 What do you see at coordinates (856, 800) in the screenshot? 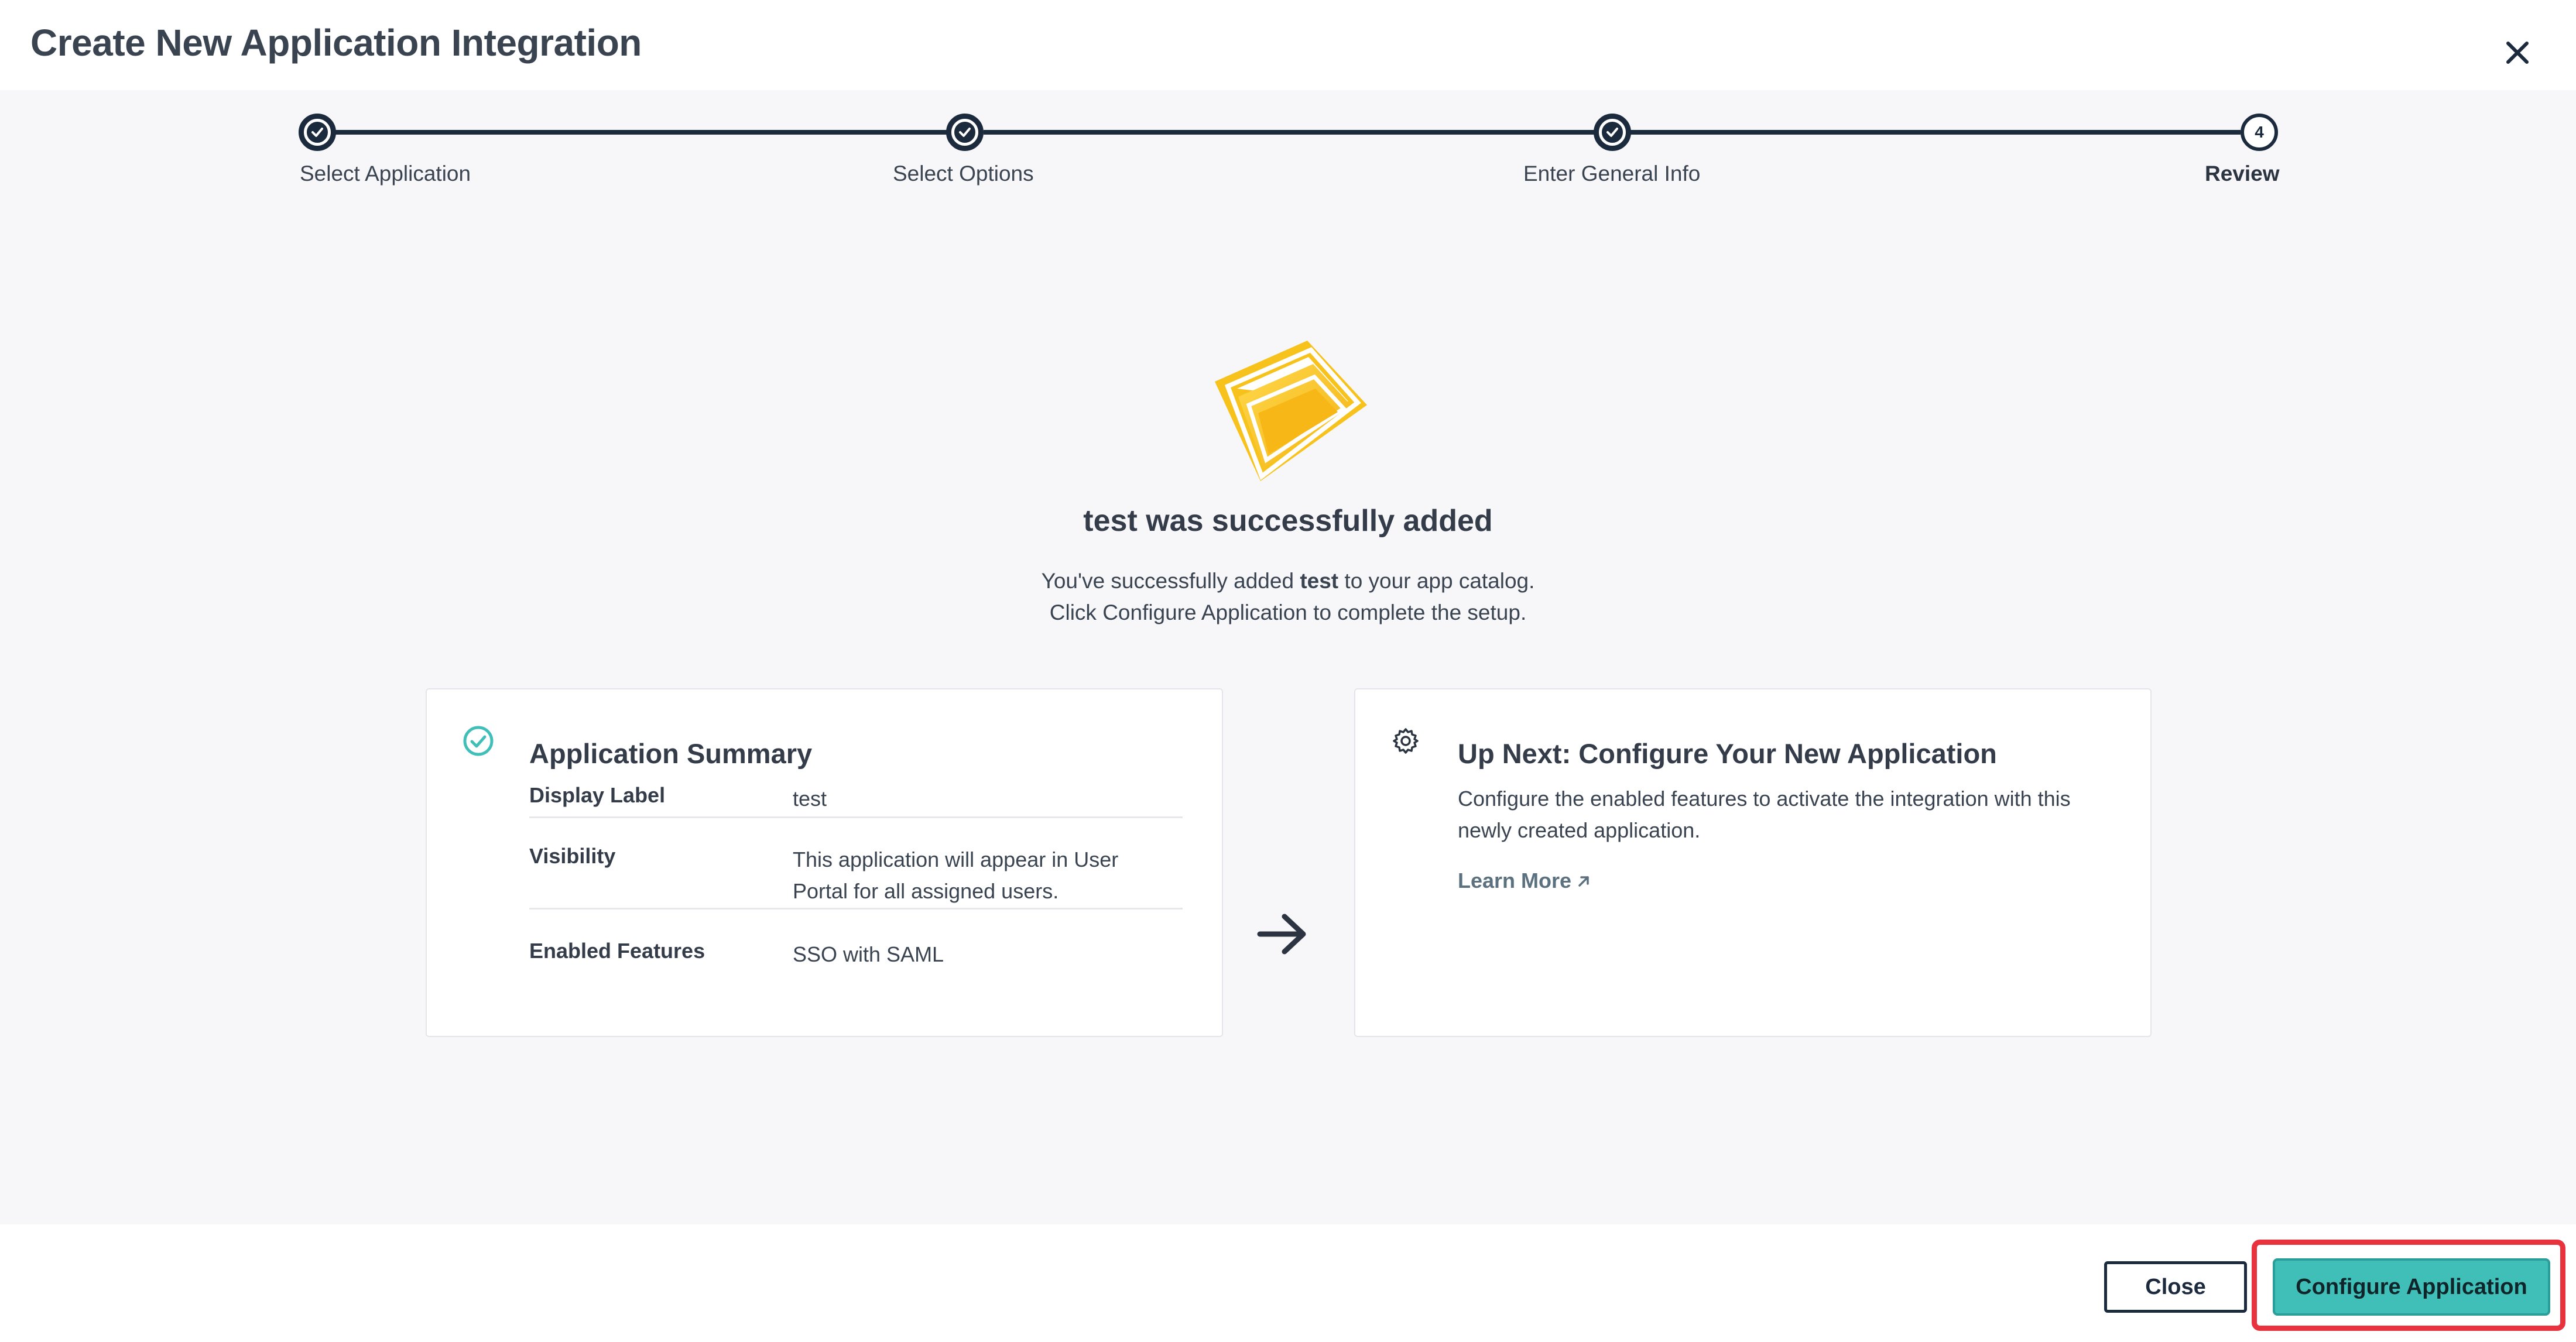
I see `summary-row-display-label: Display Label test` at bounding box center [856, 800].